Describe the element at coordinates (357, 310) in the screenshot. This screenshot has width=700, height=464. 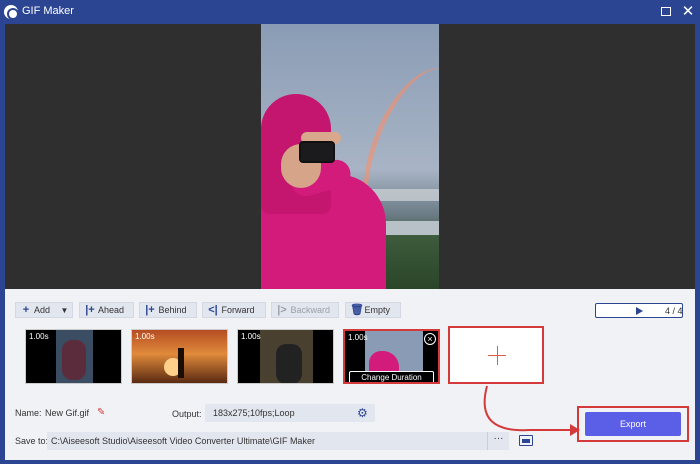
I see `trash-icon: 🗑` at that location.